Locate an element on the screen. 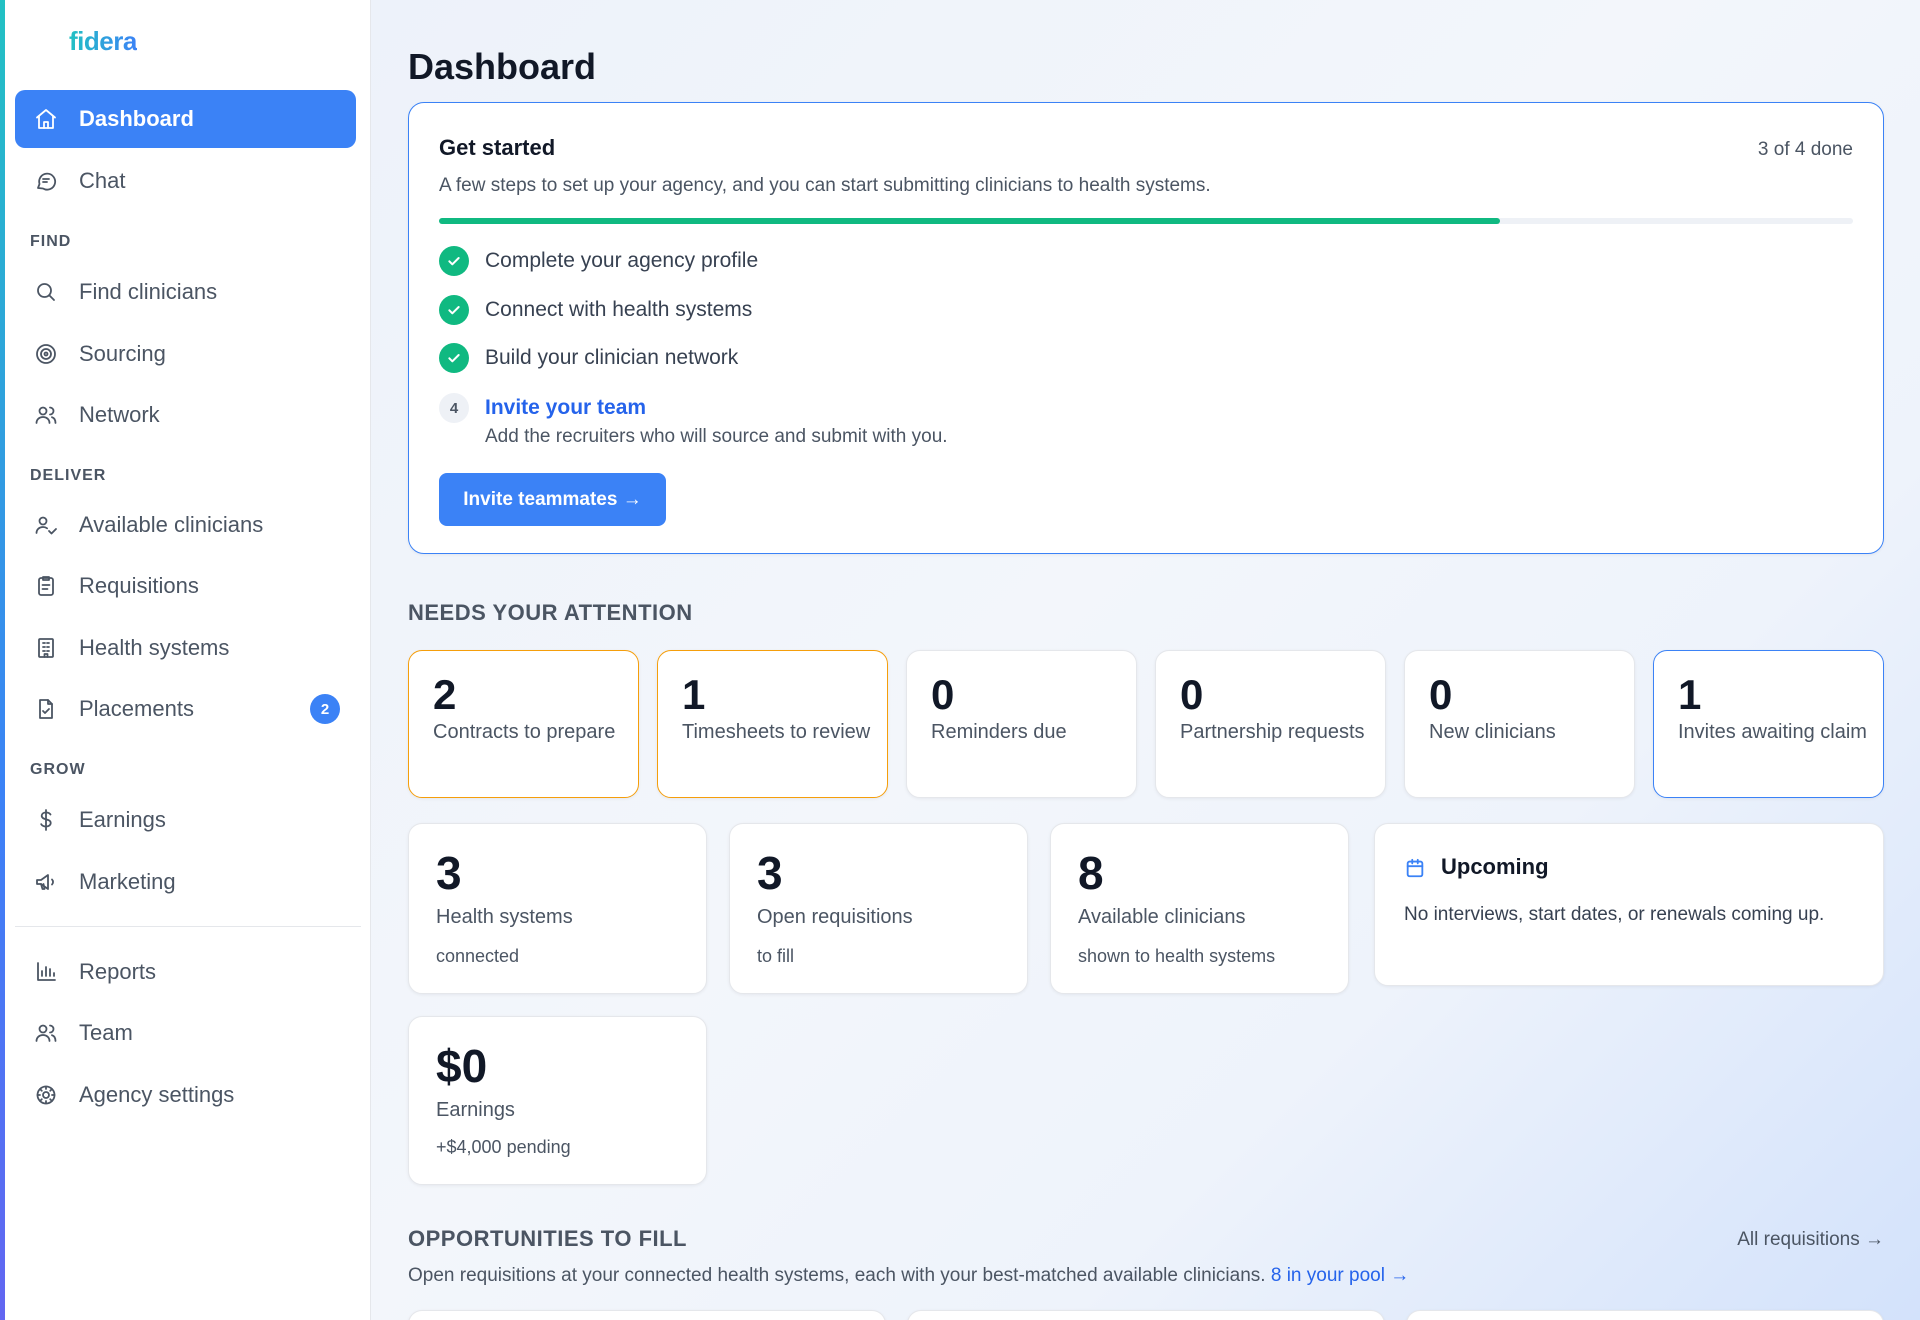 This screenshot has height=1320, width=1920. stat-value: 3 is located at coordinates (770, 873).